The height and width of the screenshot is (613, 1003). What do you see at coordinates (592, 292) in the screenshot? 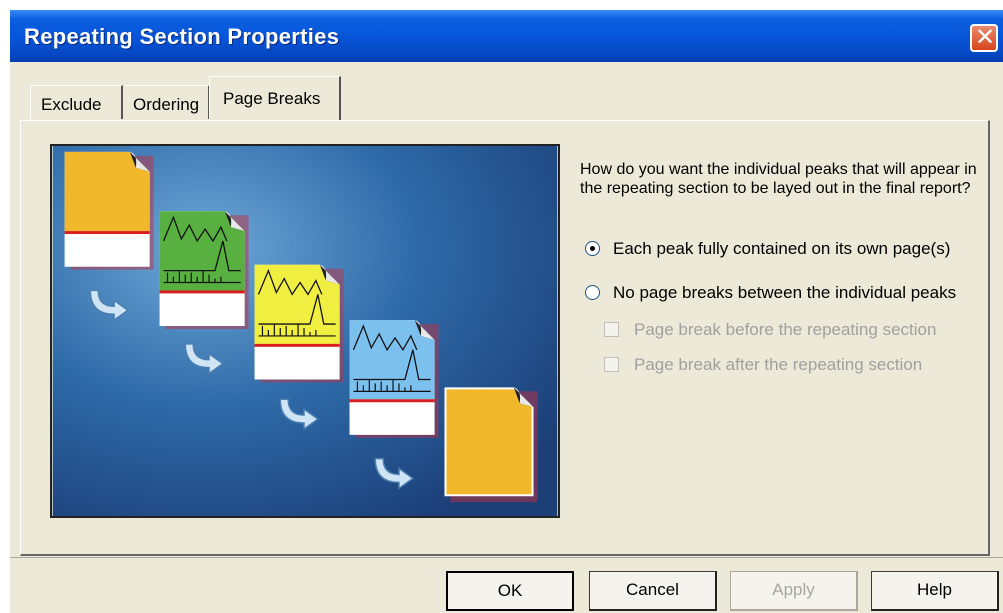
I see `no-page-breaks-radio` at bounding box center [592, 292].